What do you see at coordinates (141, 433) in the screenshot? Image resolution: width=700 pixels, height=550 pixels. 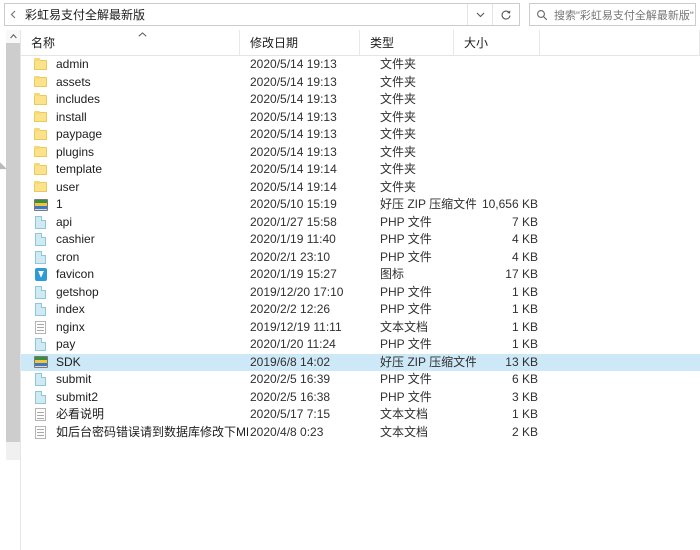 I see `file-name-cell: 如后台密码错误请到数据库修改下MD5` at bounding box center [141, 433].